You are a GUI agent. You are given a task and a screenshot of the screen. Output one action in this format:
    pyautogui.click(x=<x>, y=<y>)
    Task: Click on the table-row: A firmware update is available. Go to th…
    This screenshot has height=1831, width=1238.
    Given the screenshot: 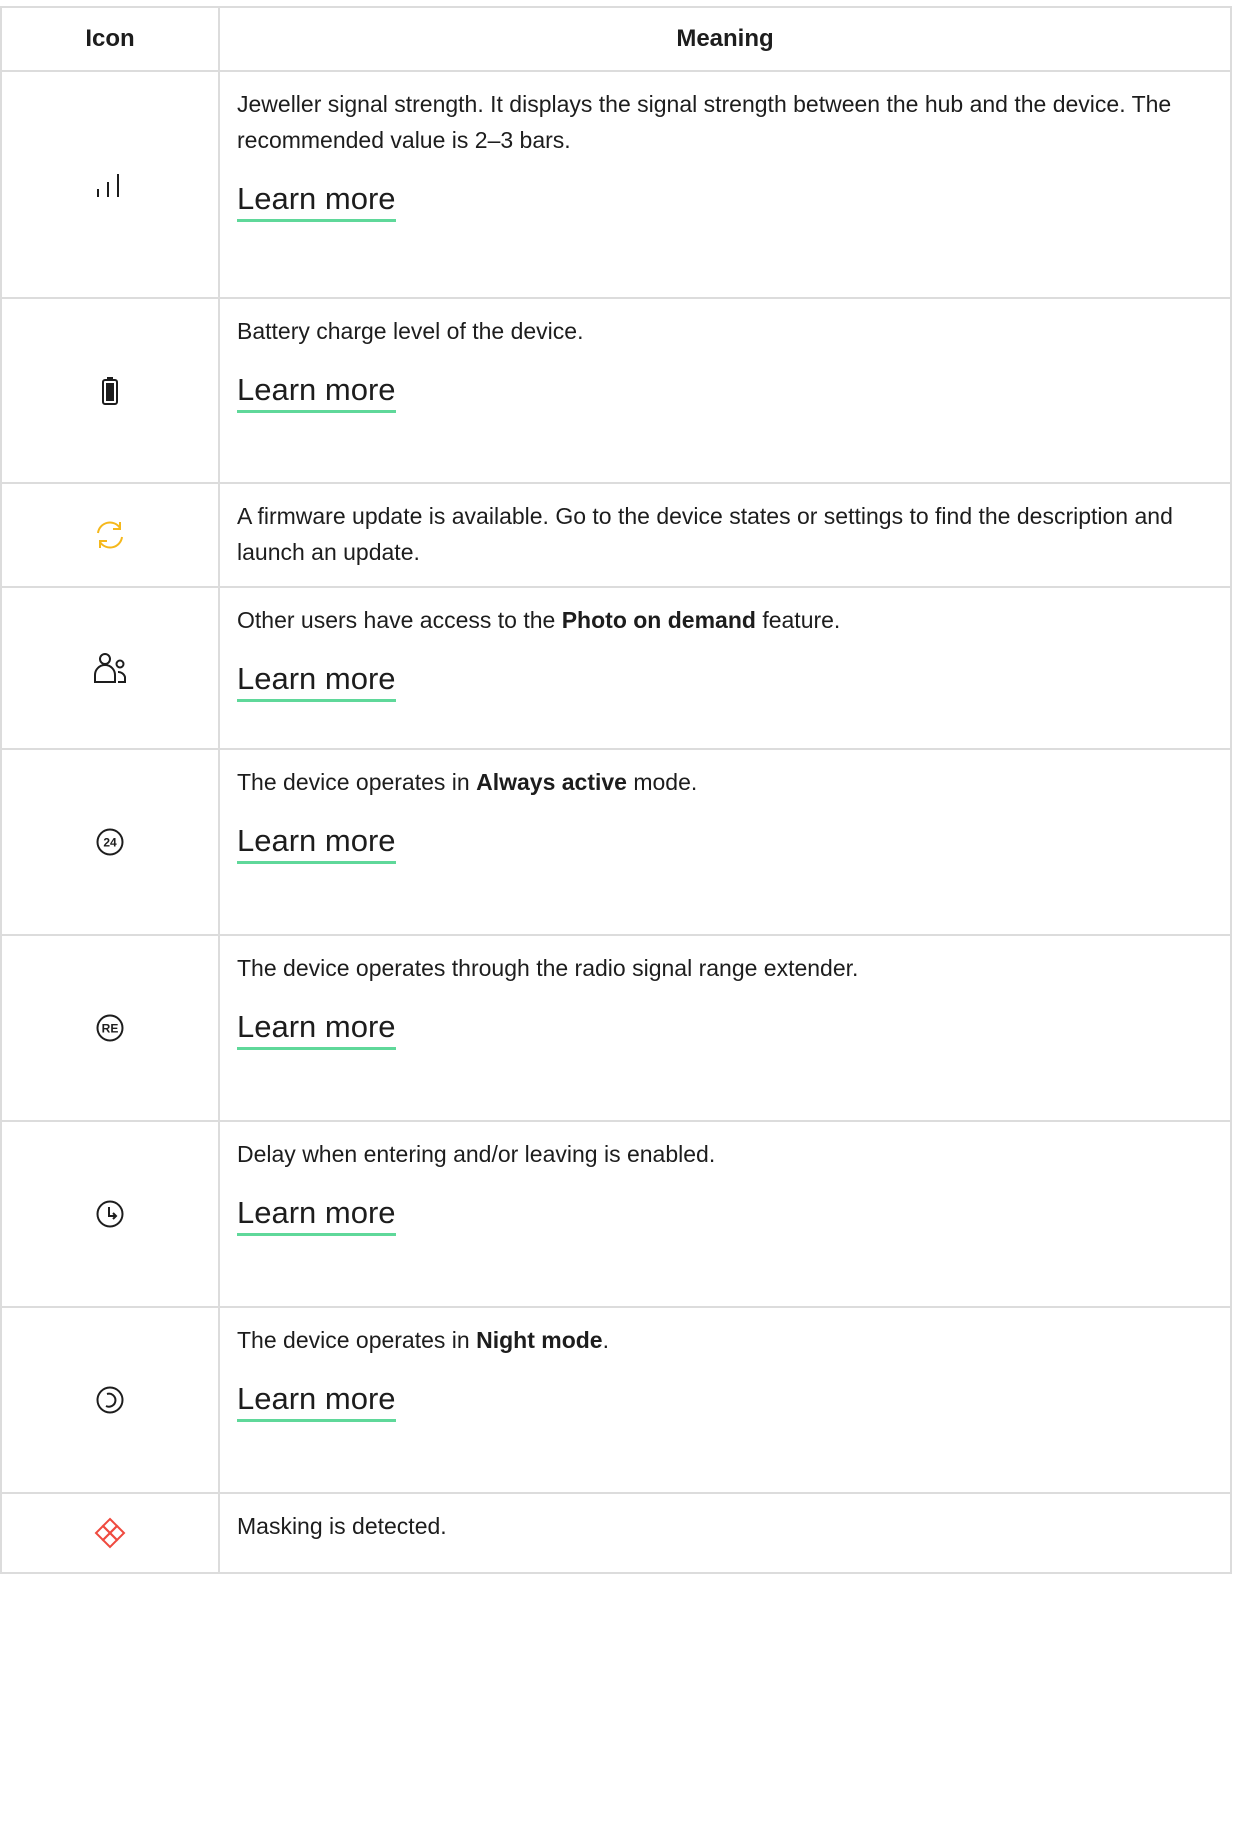 What is the action you would take?
    pyautogui.click(x=616, y=535)
    